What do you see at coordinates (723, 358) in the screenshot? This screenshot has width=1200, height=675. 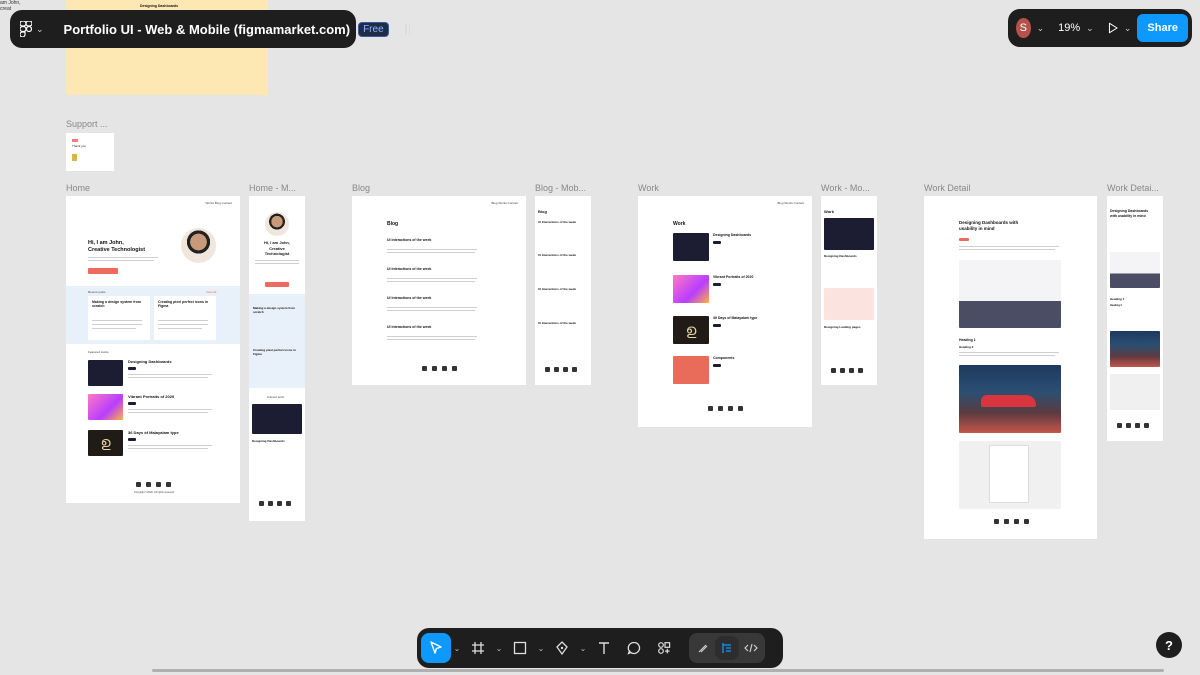 I see `work-item-title: Components` at bounding box center [723, 358].